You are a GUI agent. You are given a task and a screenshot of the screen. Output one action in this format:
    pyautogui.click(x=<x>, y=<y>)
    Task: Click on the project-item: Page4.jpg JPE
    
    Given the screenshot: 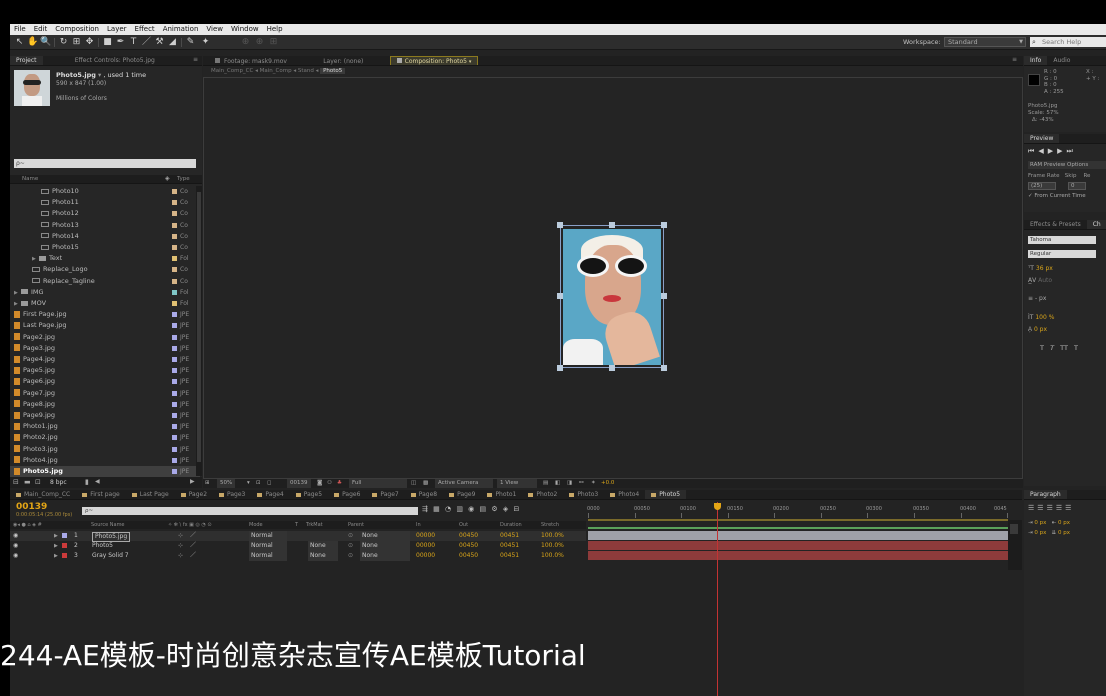 What is the action you would take?
    pyautogui.click(x=105, y=359)
    